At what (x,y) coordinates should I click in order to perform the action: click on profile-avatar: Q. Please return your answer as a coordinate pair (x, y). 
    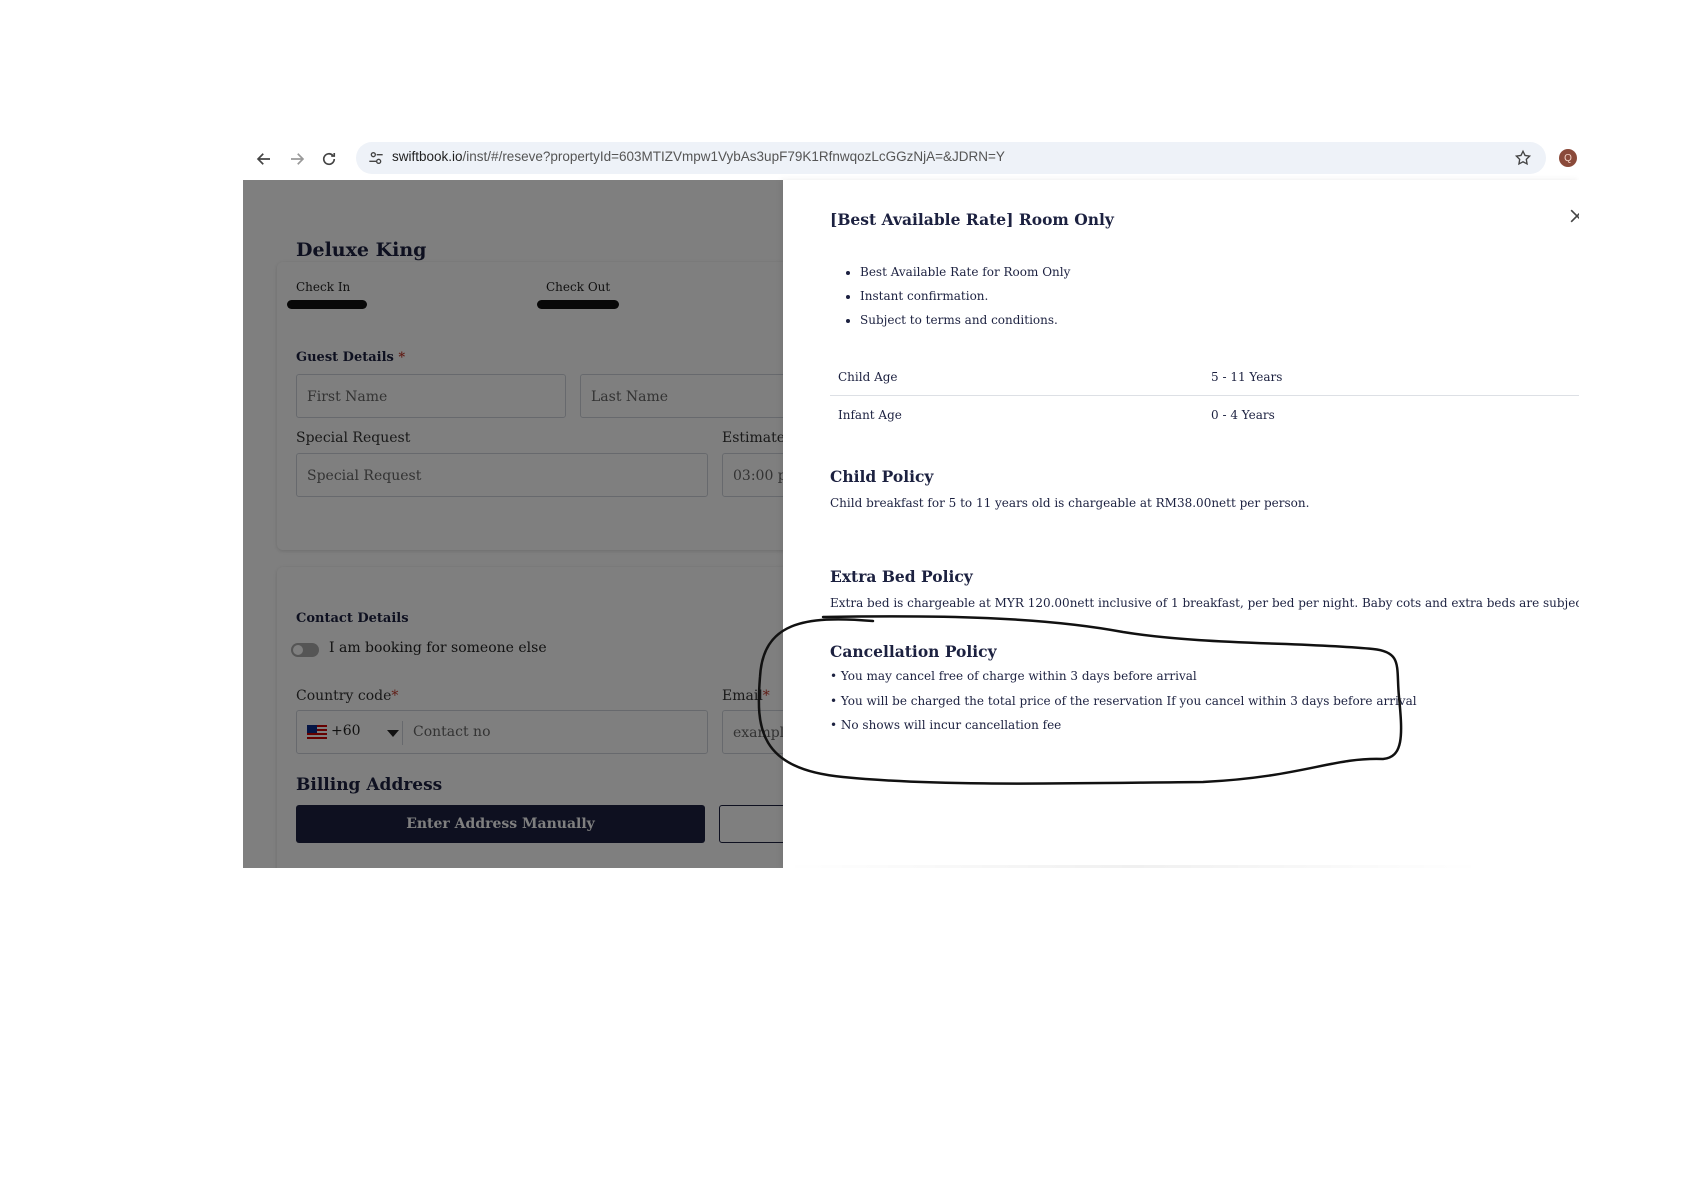
    Looking at the image, I should click on (1568, 158).